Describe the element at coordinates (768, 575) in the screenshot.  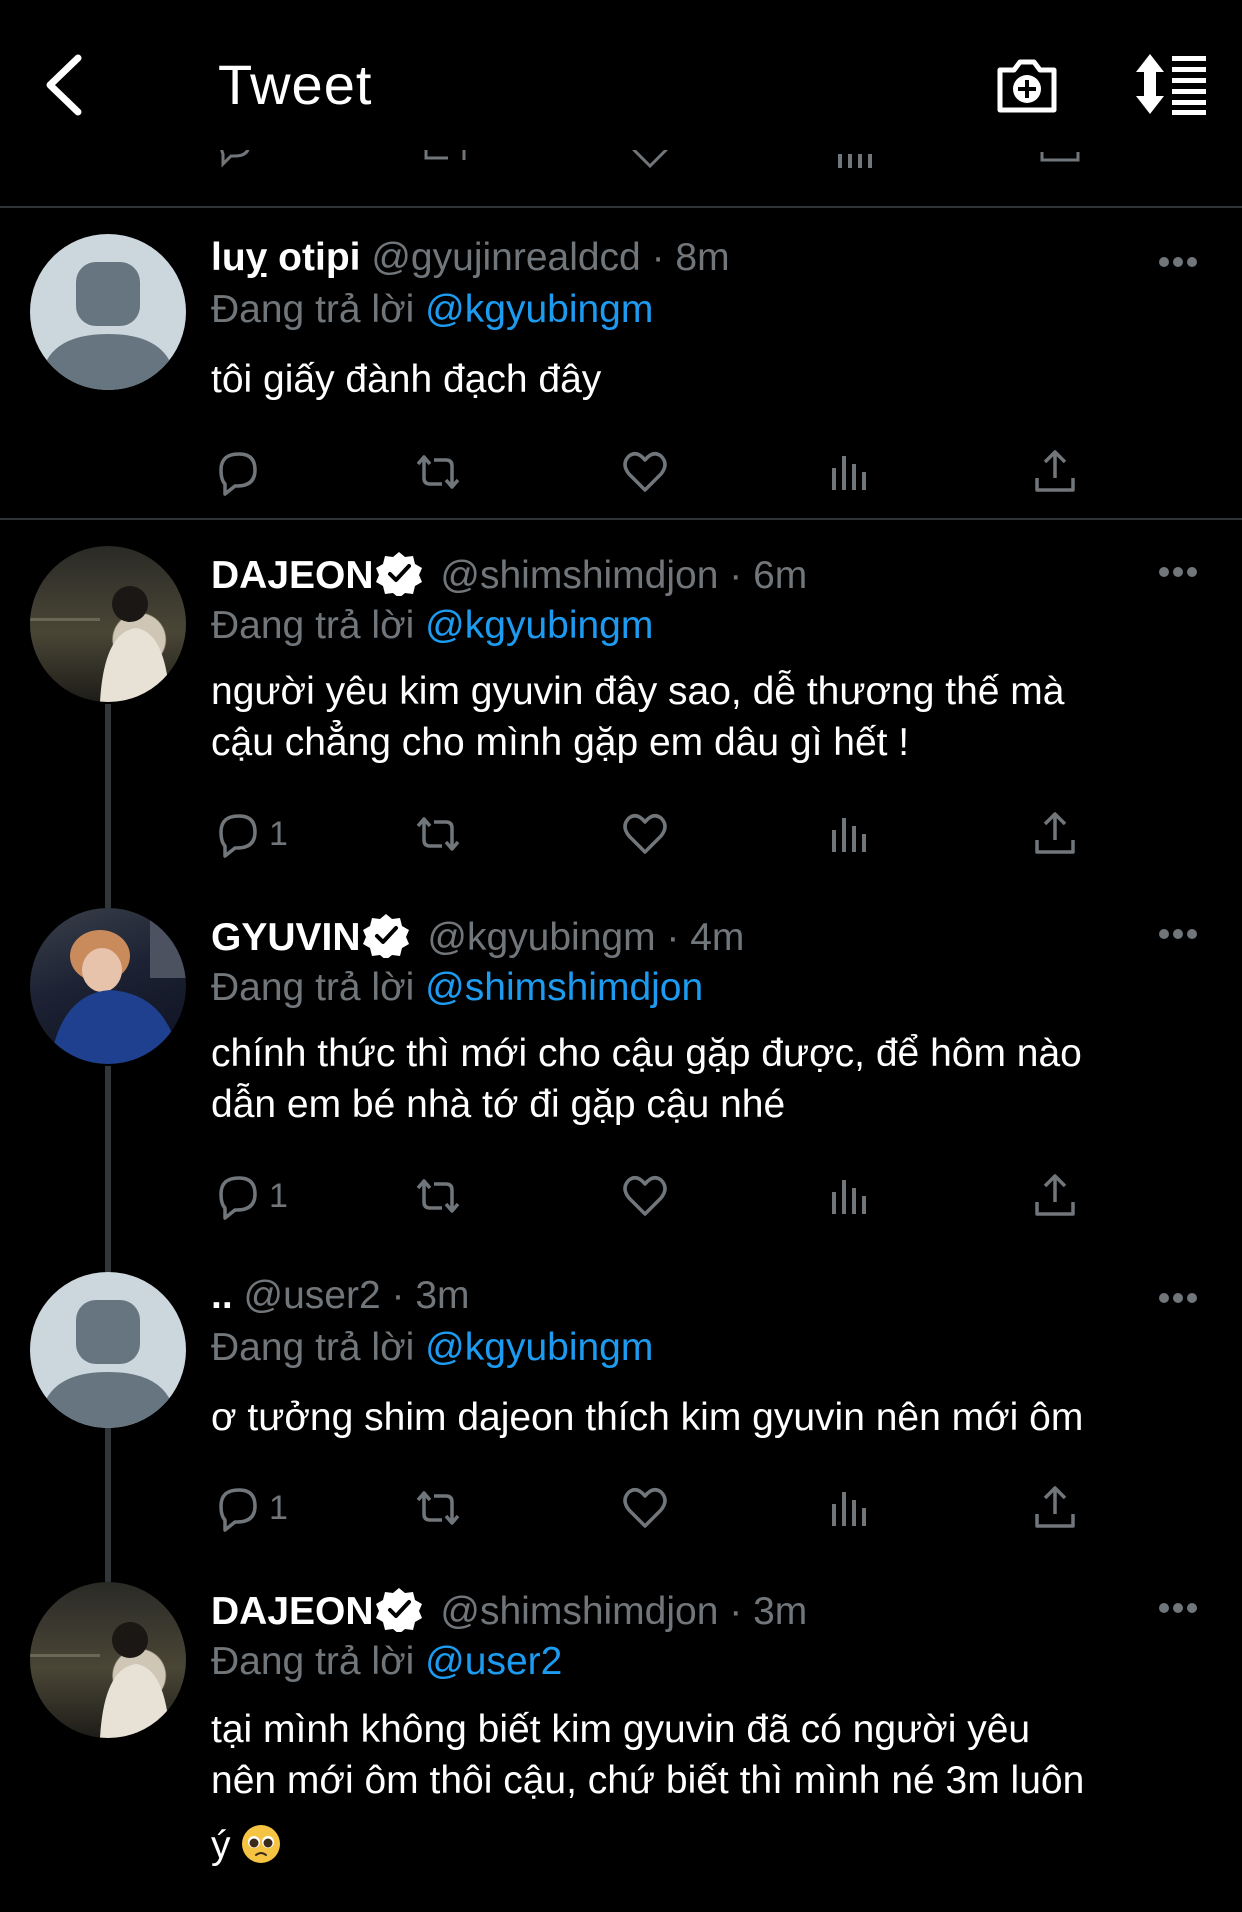
I see `timestamp: · 6m` at that location.